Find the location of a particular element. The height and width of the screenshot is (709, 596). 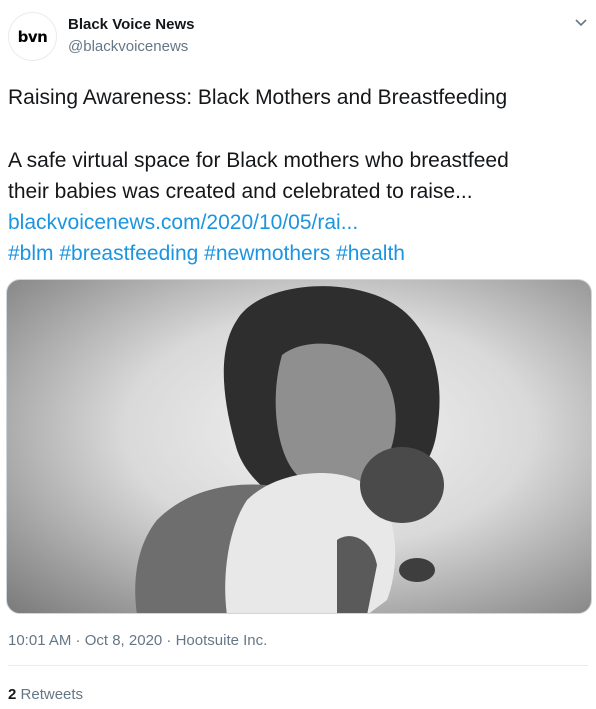

avatar: bvn is located at coordinates (32, 36).